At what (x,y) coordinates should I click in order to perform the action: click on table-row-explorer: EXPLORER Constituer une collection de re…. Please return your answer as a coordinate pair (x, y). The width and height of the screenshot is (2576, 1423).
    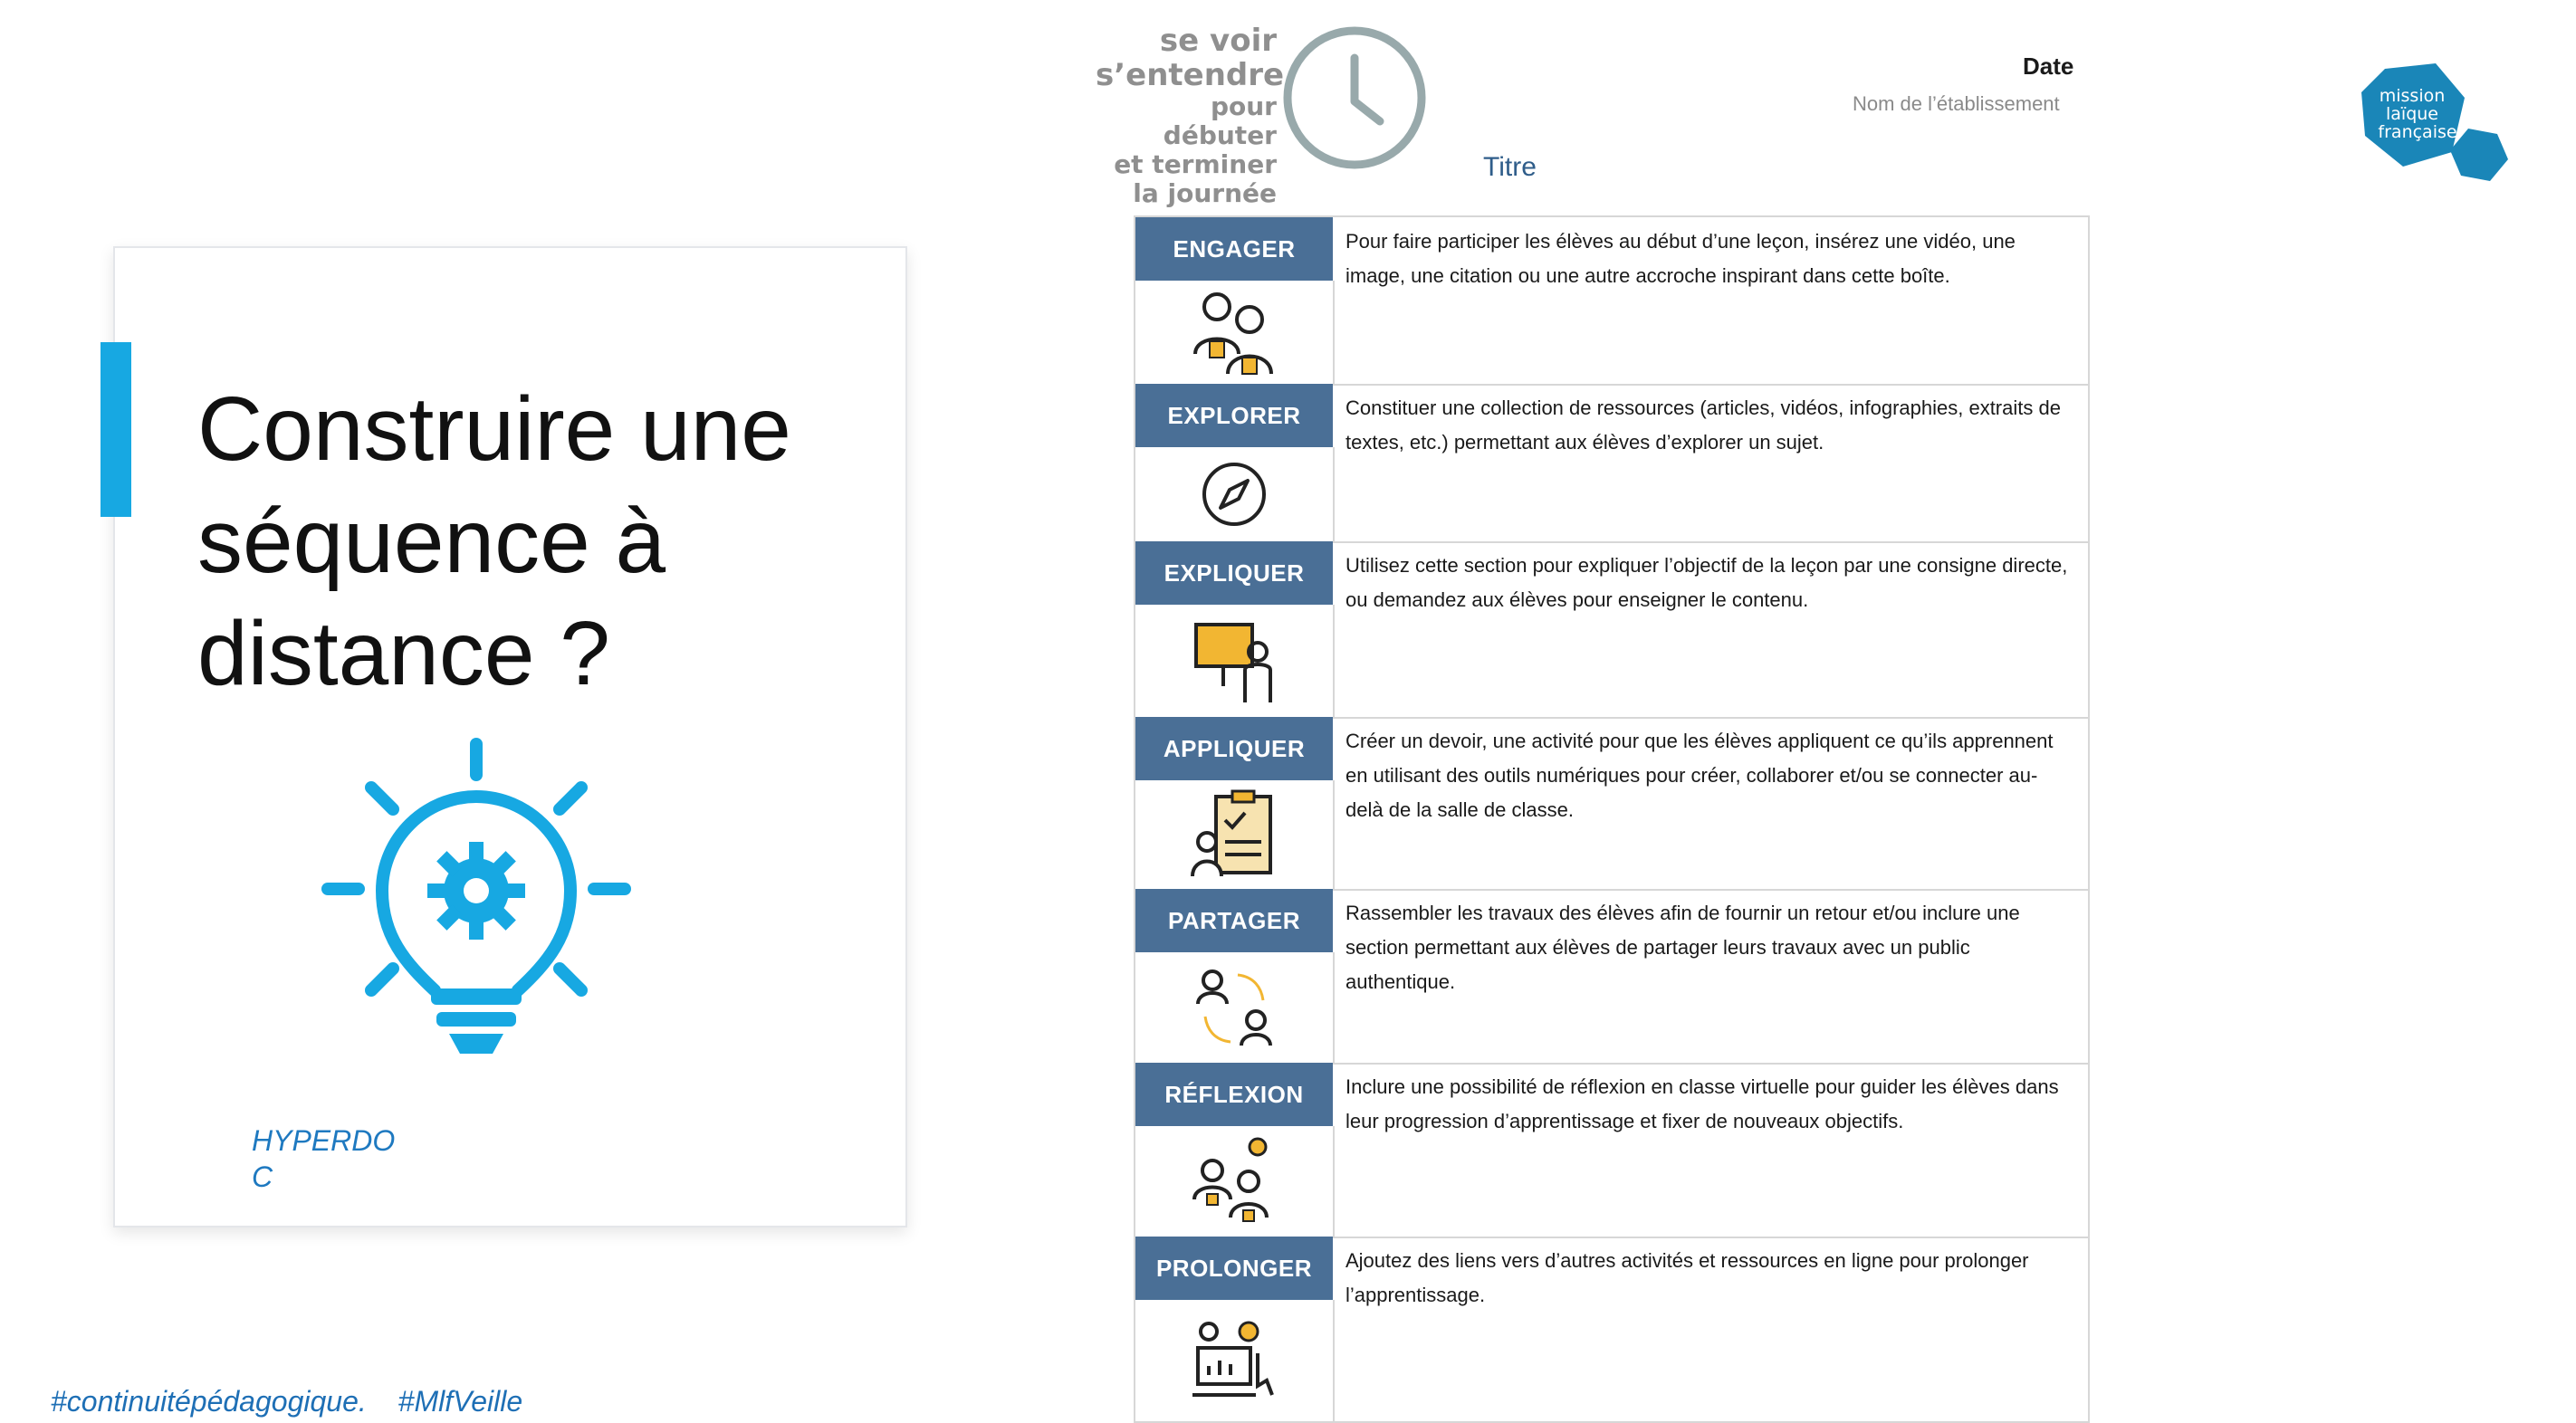
    Looking at the image, I should click on (1611, 463).